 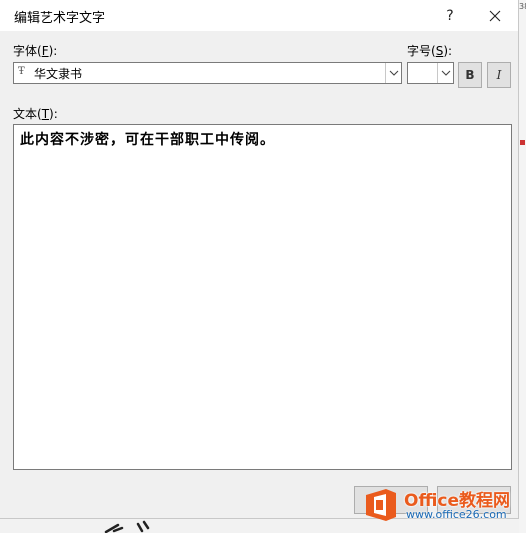 I want to click on font-label: 字体(F):, so click(x=35, y=50).